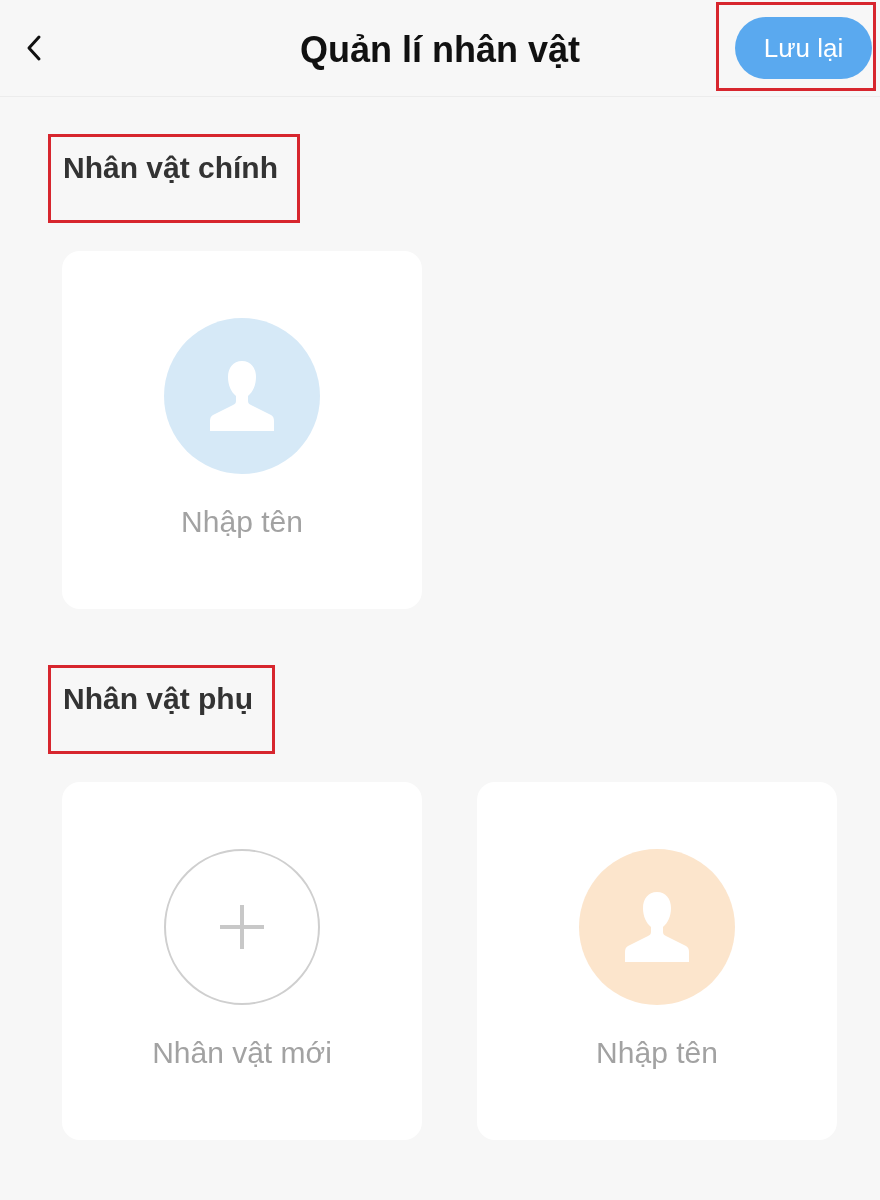  What do you see at coordinates (242, 961) in the screenshot?
I see `new-character-button: Nhân vật mới` at bounding box center [242, 961].